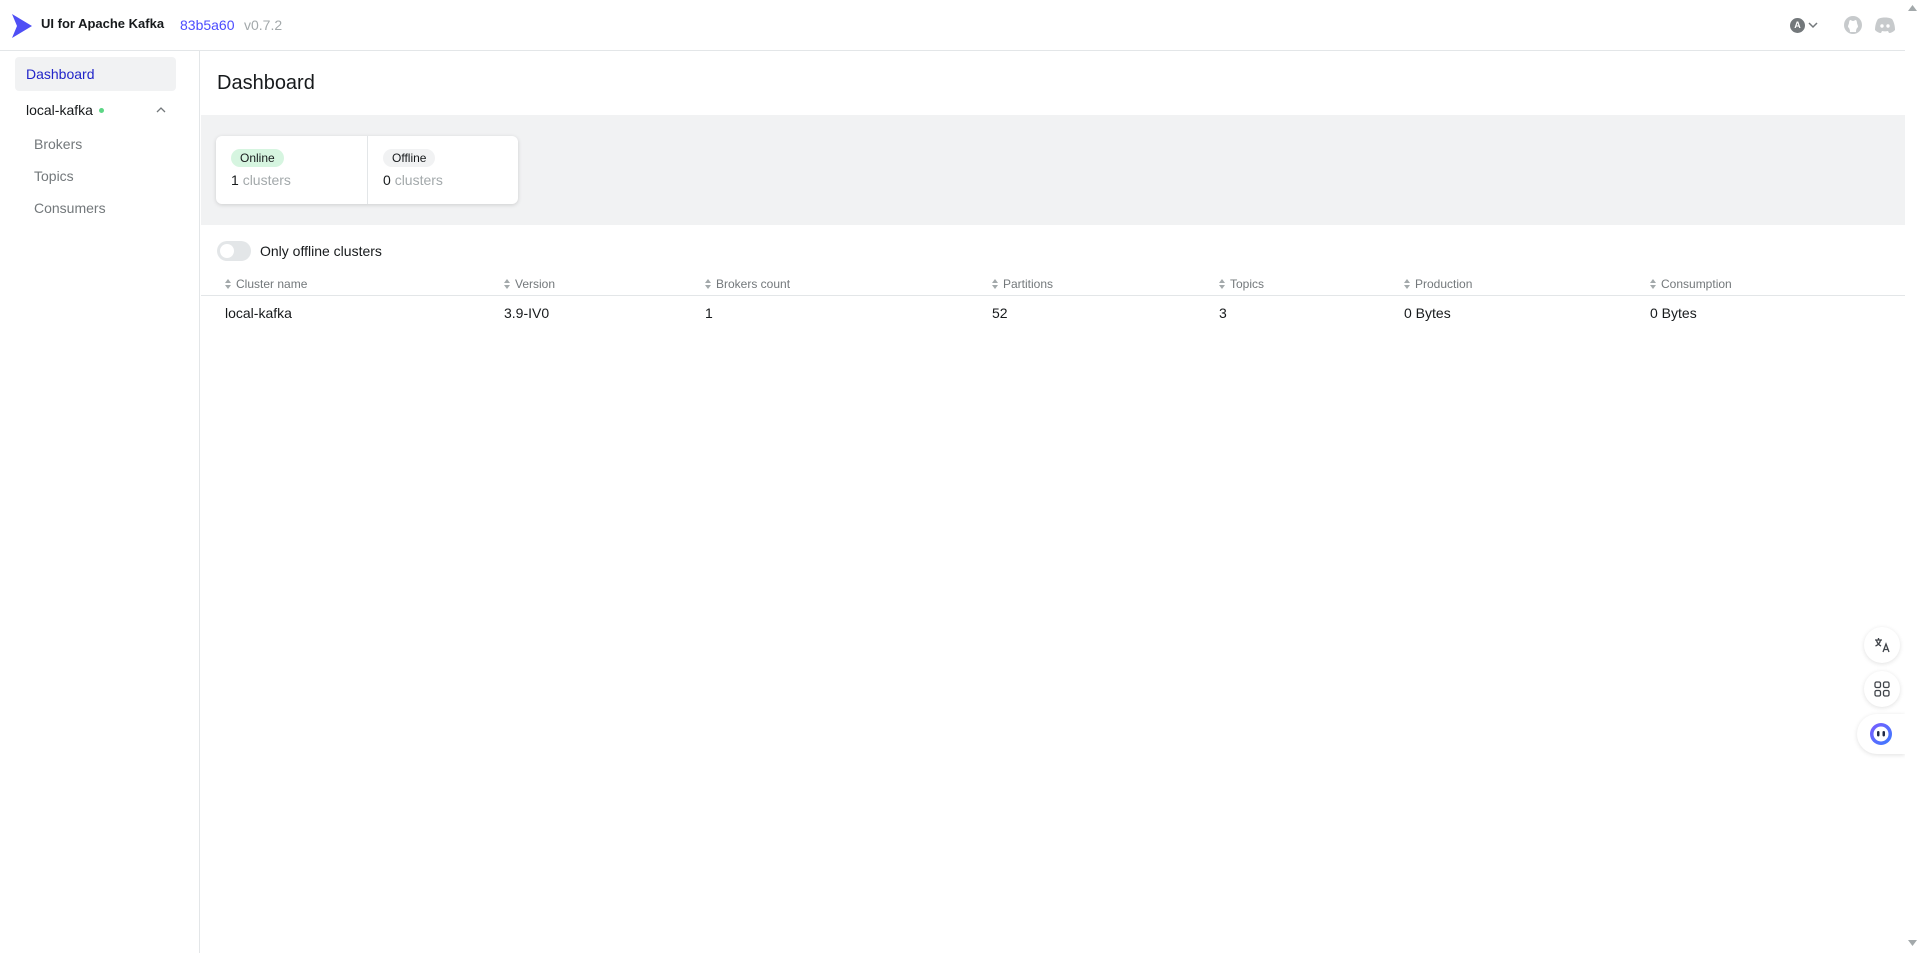 The width and height of the screenshot is (1920, 953). I want to click on sidebar-item-dashboard: Dashboard, so click(95, 74).